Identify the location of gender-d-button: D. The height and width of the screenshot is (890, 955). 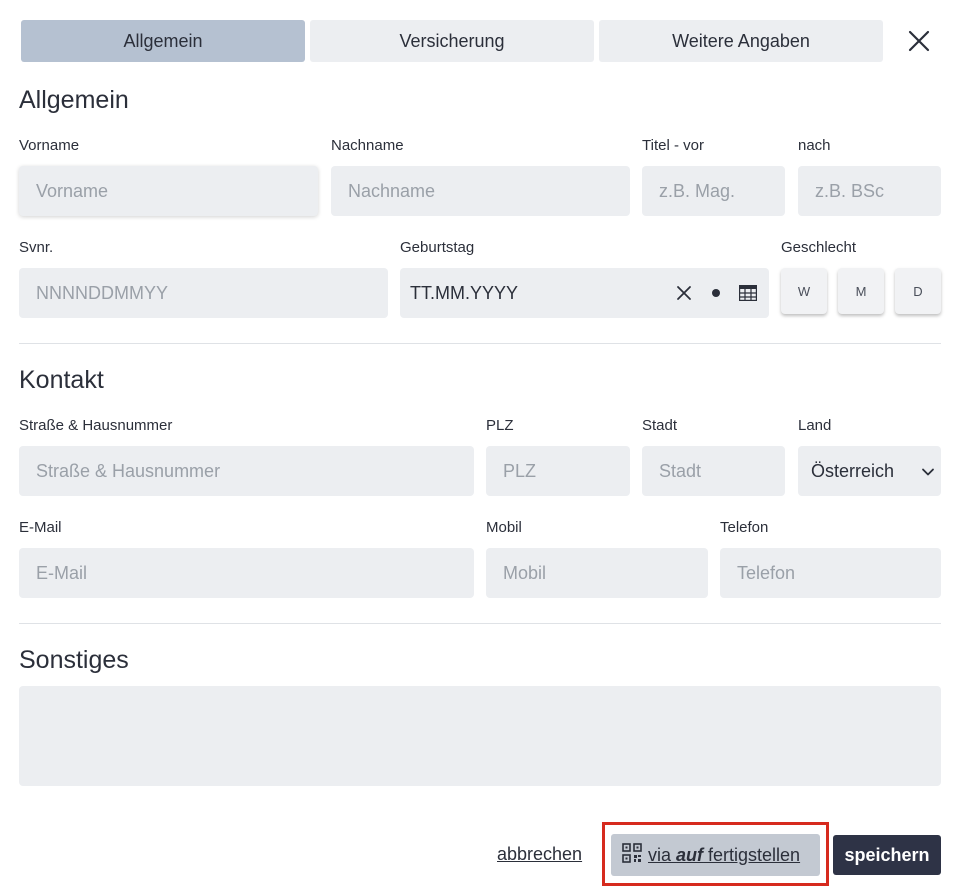
(918, 291).